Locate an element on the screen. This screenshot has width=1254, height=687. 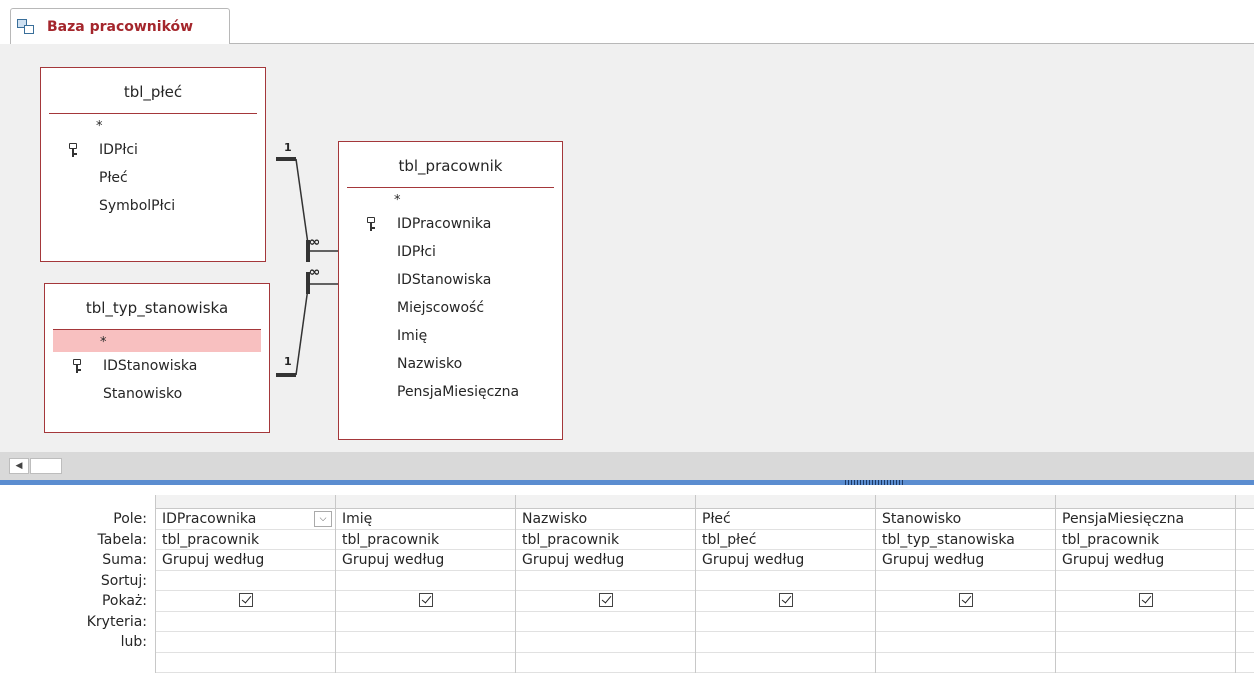
primary-key-icon is located at coordinates (77, 366).